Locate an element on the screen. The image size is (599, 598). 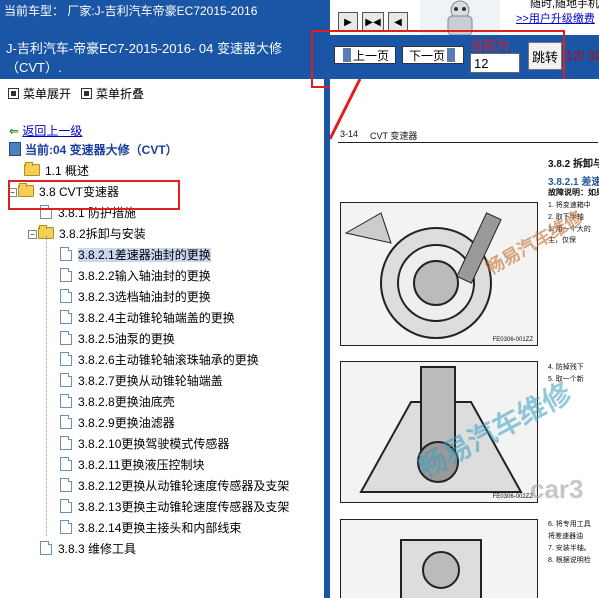
menu-toggle-row: 菜单展开 菜单折叠 is located at coordinates (76, 93).